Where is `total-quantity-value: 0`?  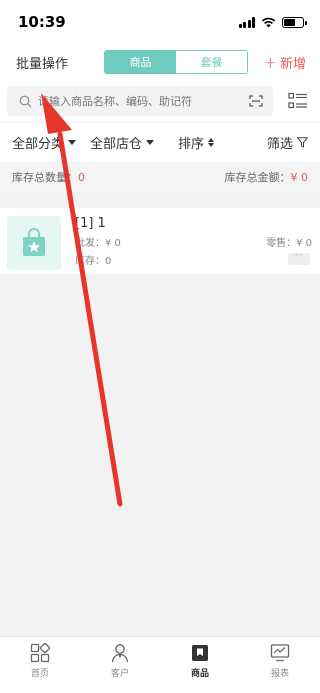
total-quantity-value: 0 is located at coordinates (81, 177).